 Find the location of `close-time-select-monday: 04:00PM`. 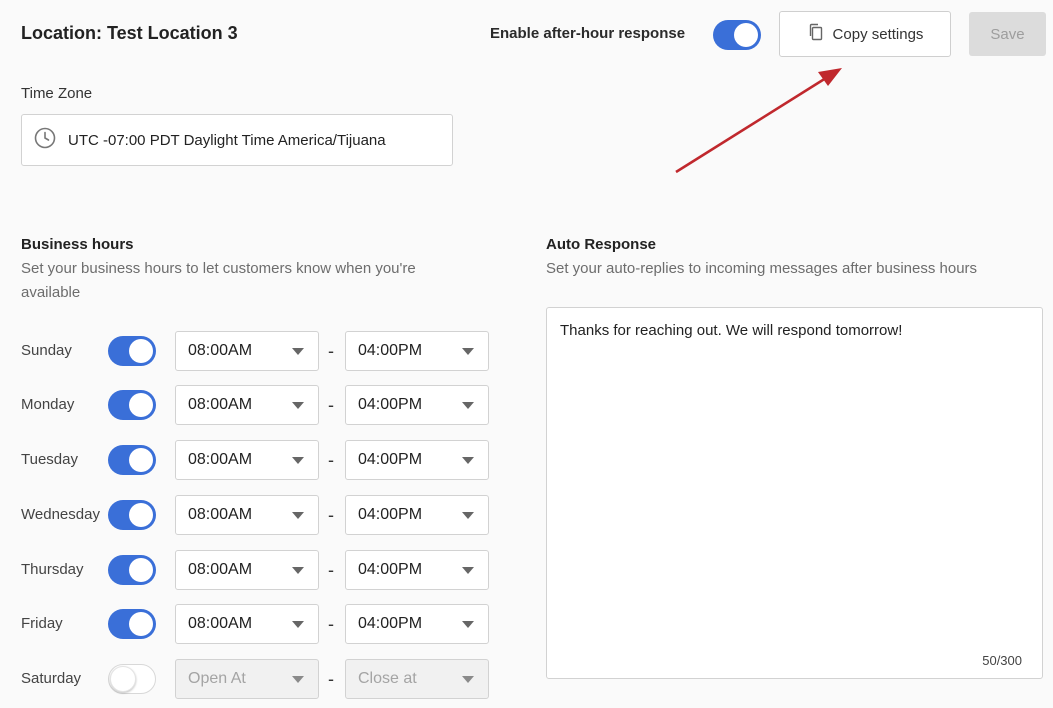

close-time-select-monday: 04:00PM is located at coordinates (417, 405).